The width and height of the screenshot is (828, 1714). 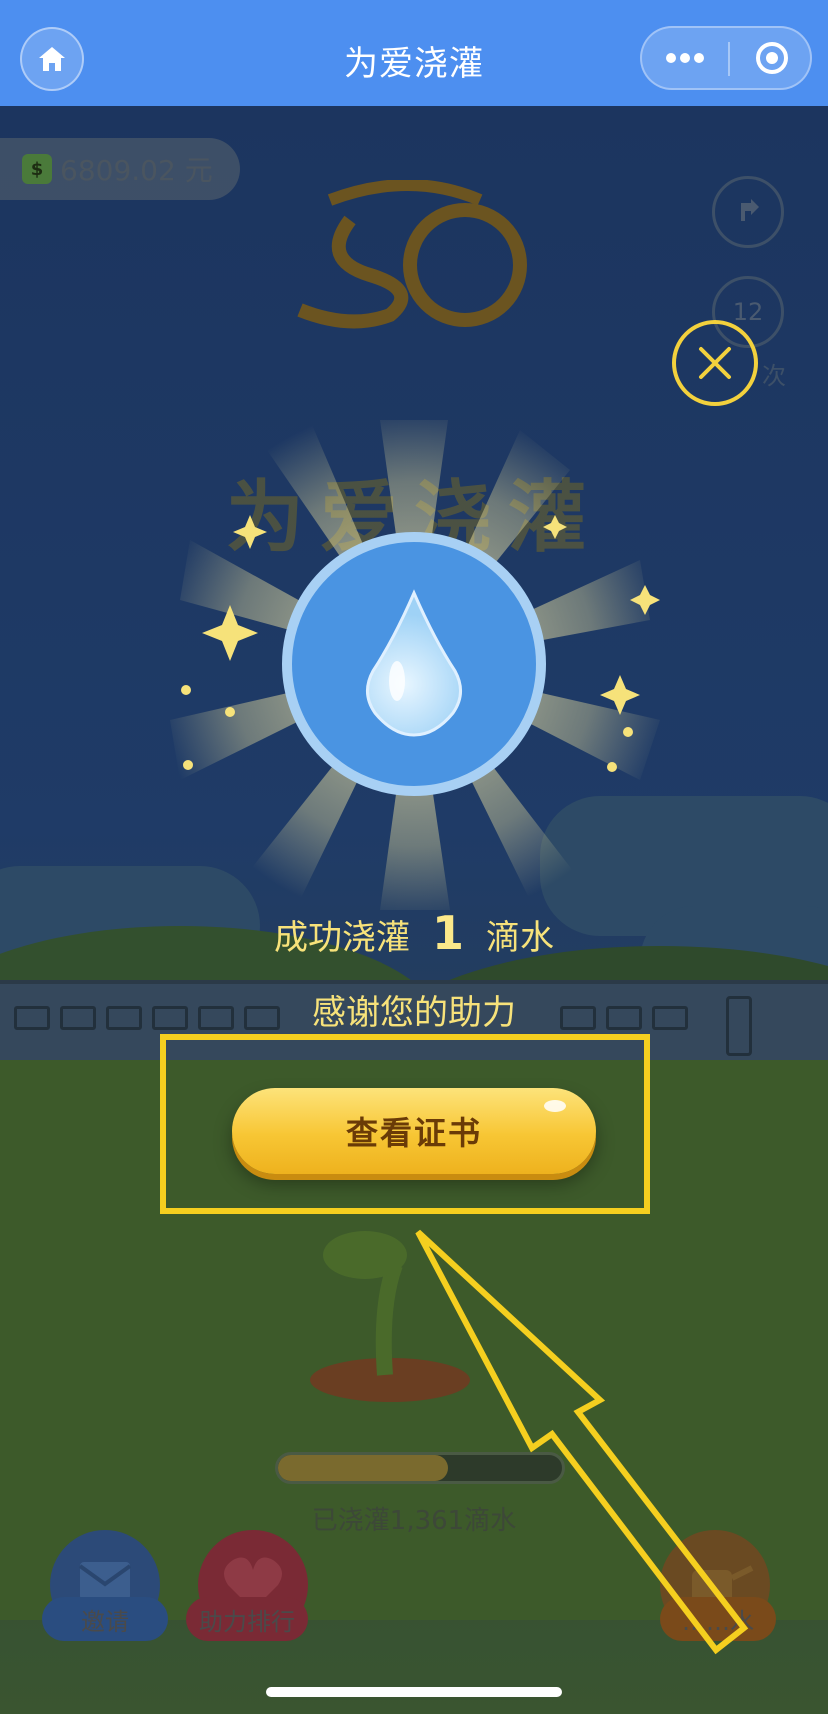 I want to click on water-drop-icon, so click(x=414, y=663).